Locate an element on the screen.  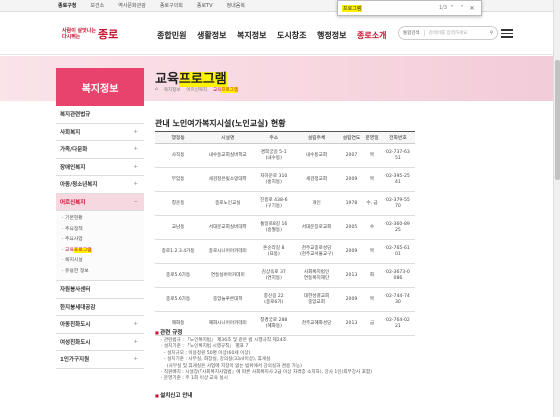
top-link: 종로구의회 is located at coordinates (171, 5).